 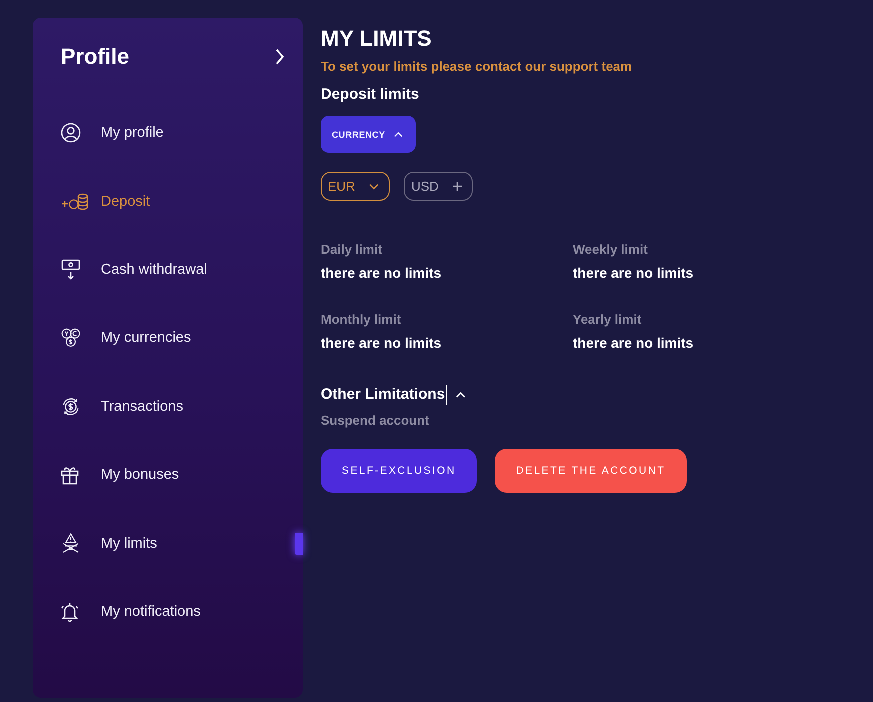 I want to click on coin-stack-icon, so click(x=75, y=201).